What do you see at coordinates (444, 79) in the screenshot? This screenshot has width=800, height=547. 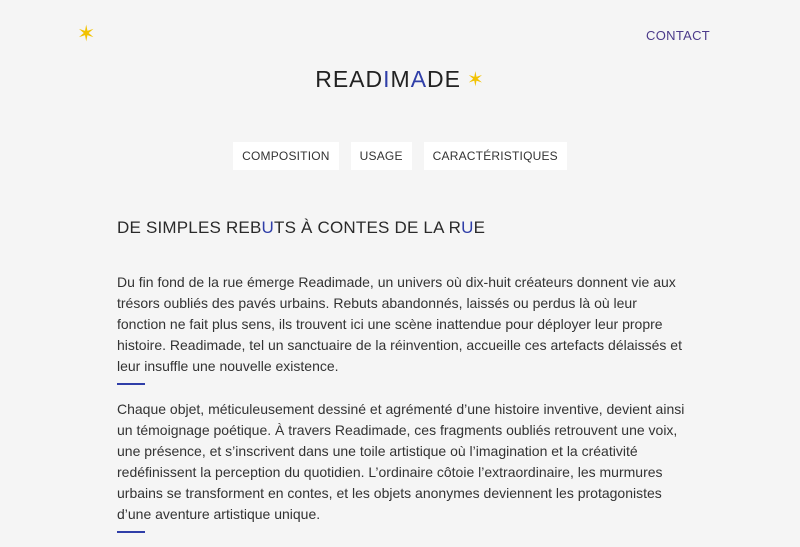 I see `logo-text-part: DE` at bounding box center [444, 79].